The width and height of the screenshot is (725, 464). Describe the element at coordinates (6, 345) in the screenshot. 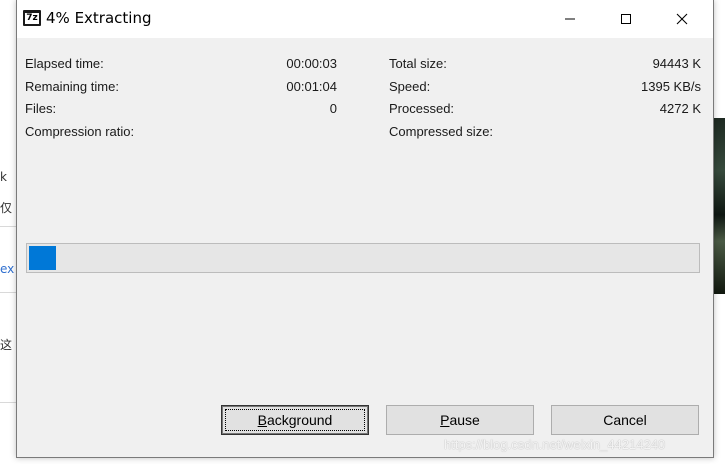

I see `background-text: 这` at that location.